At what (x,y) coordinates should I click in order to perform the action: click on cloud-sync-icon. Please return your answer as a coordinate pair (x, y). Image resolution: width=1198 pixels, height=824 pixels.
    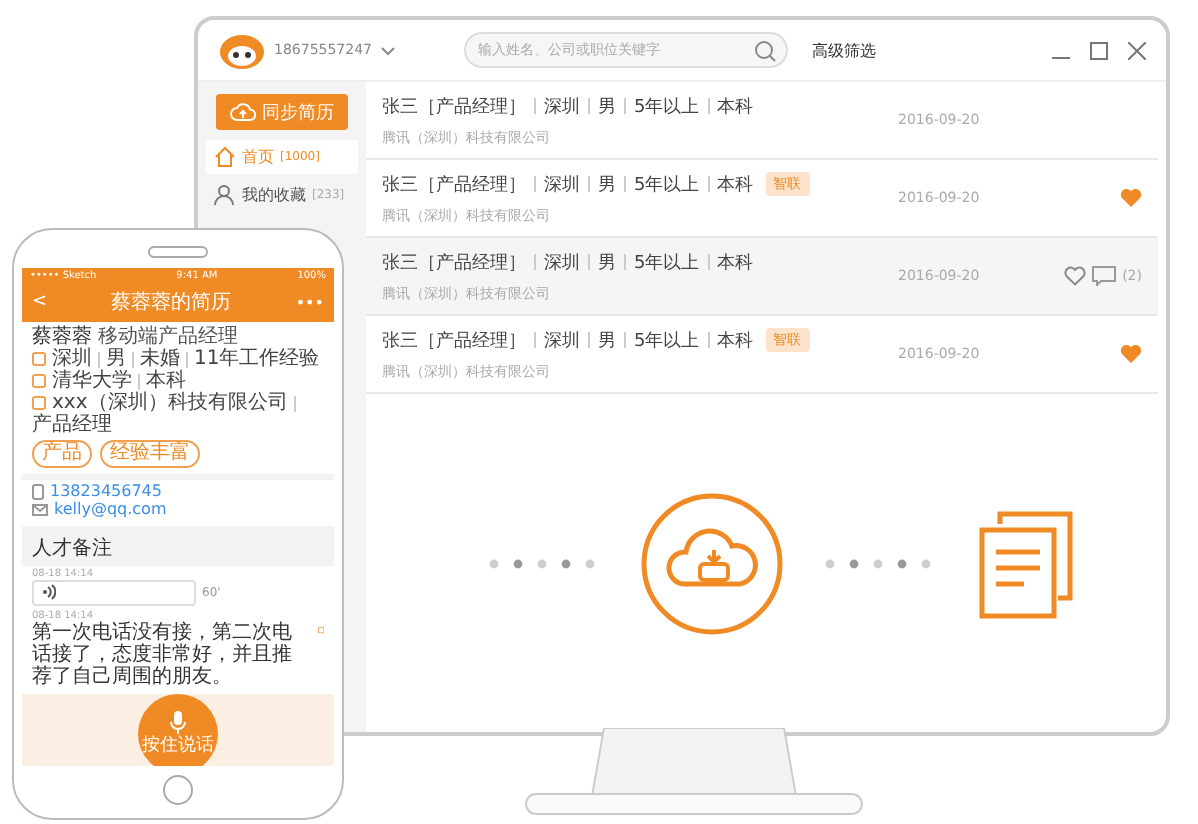
    Looking at the image, I should click on (712, 563).